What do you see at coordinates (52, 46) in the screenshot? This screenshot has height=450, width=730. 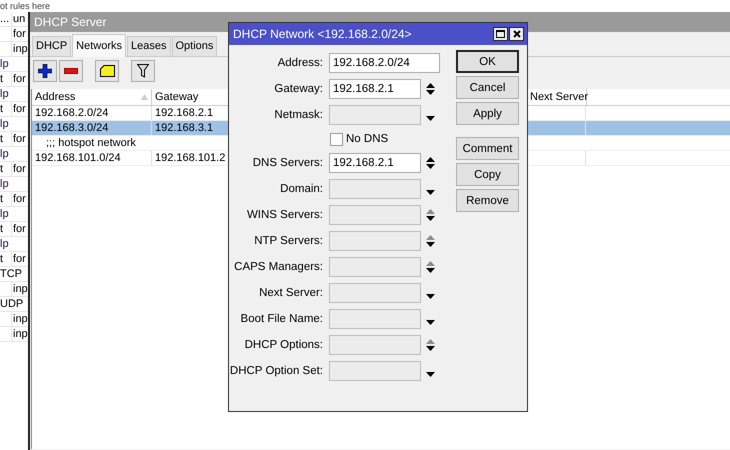 I see `tab: DHCP` at bounding box center [52, 46].